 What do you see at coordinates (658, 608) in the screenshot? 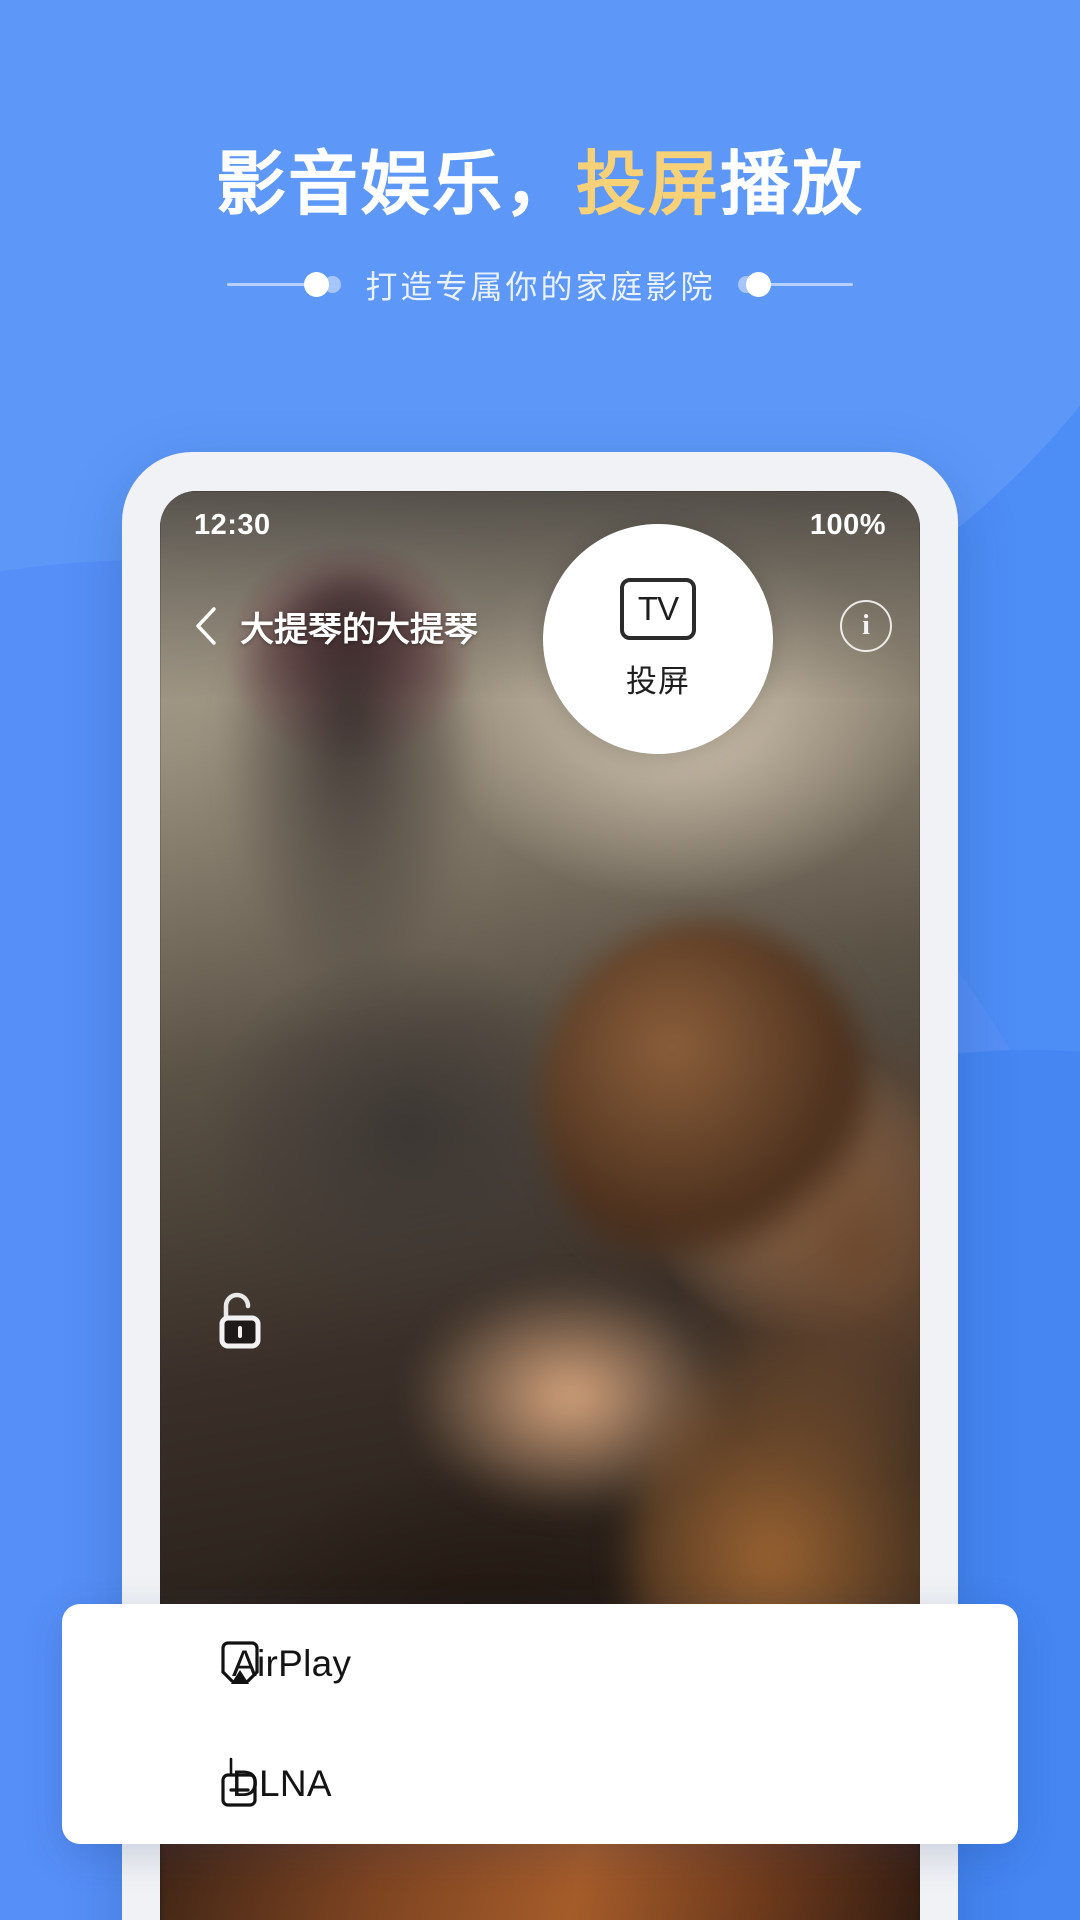
I see `tv-icon: TV` at bounding box center [658, 608].